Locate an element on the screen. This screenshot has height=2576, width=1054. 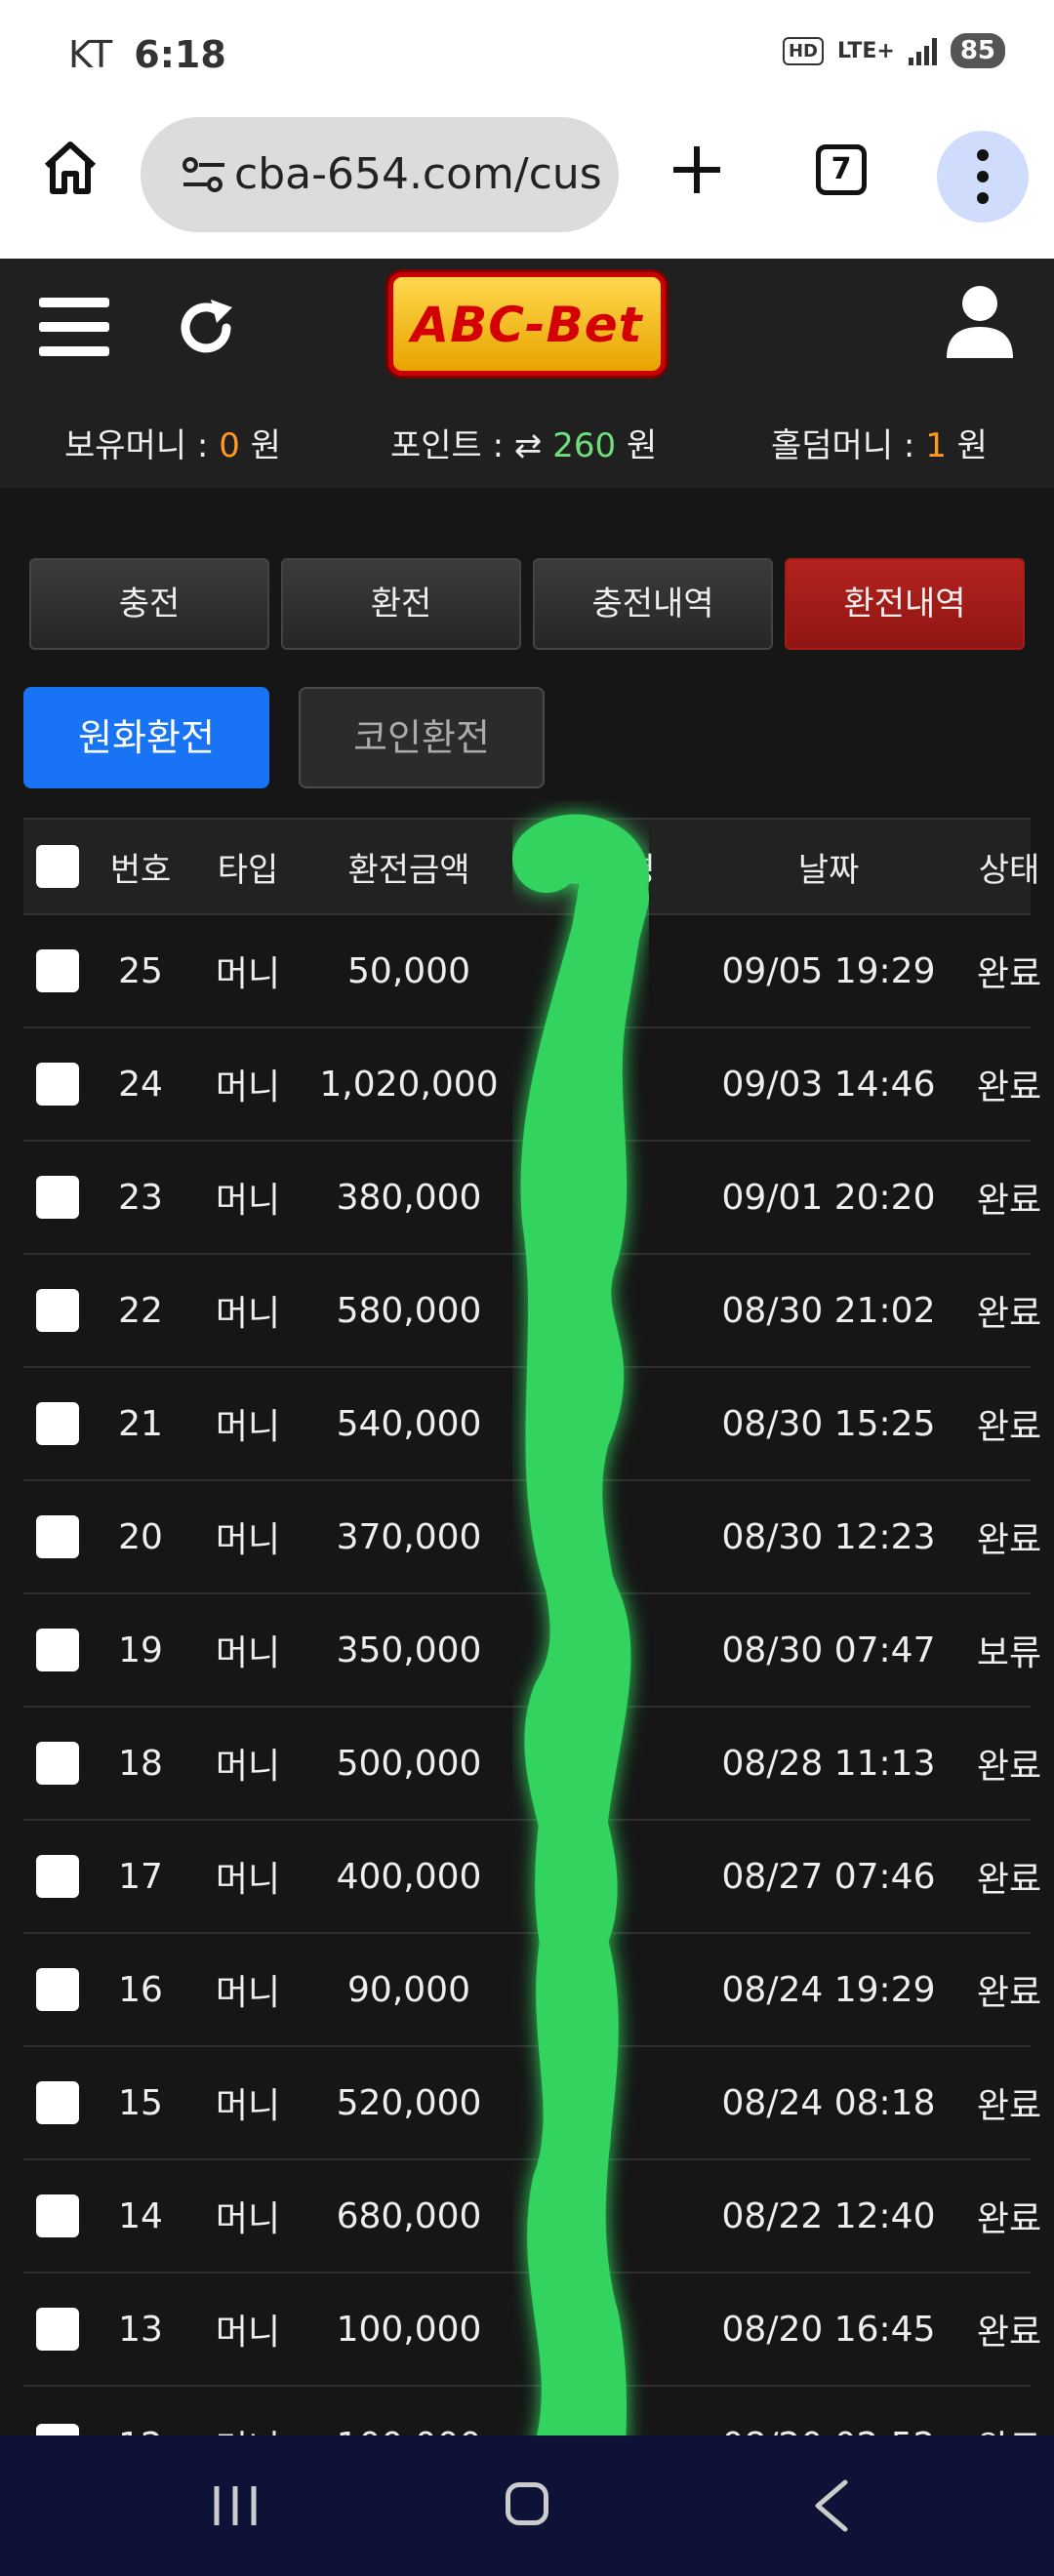
tab-withdraw: 환전 is located at coordinates (401, 604).